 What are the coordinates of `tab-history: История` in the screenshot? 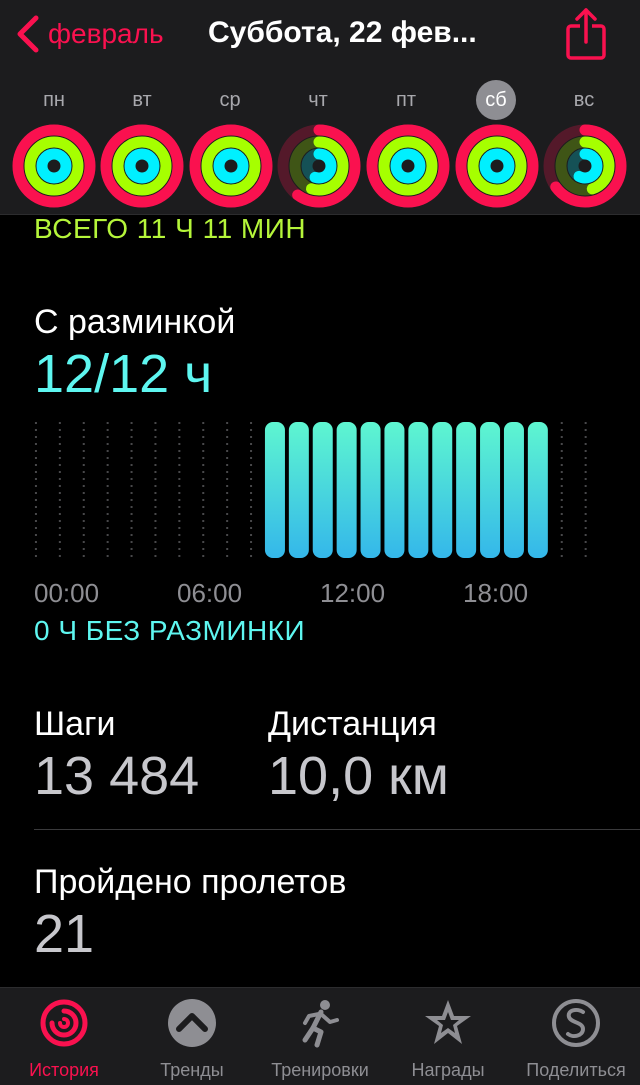 It's located at (64, 1036).